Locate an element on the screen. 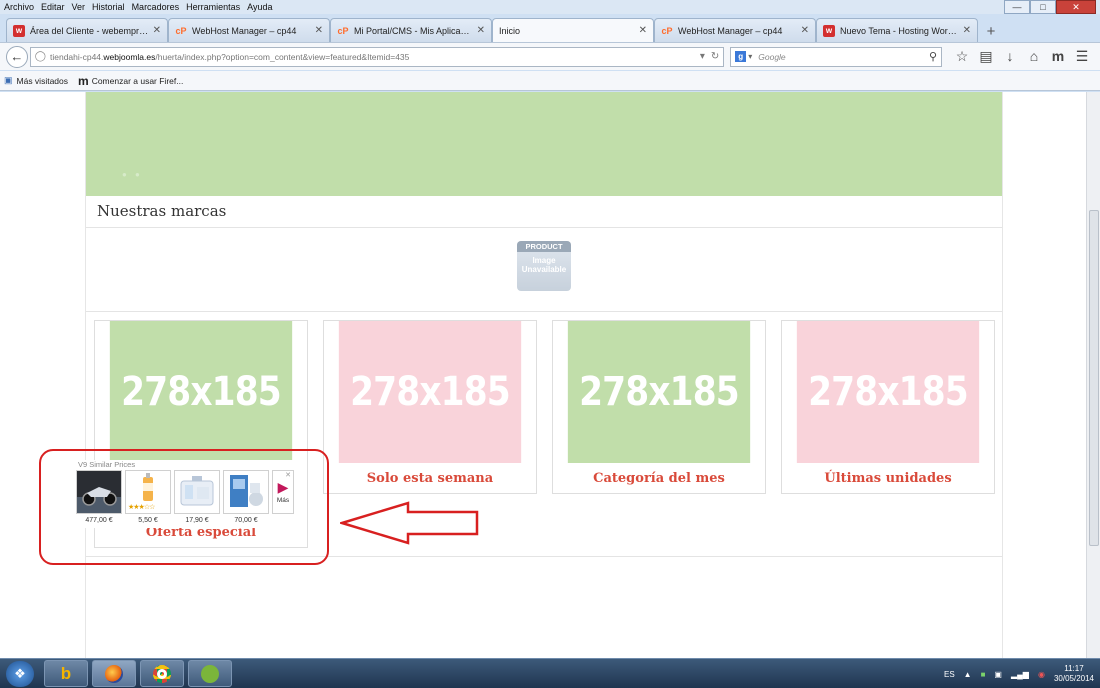  close-window-button: ✕ is located at coordinates (1076, 7).